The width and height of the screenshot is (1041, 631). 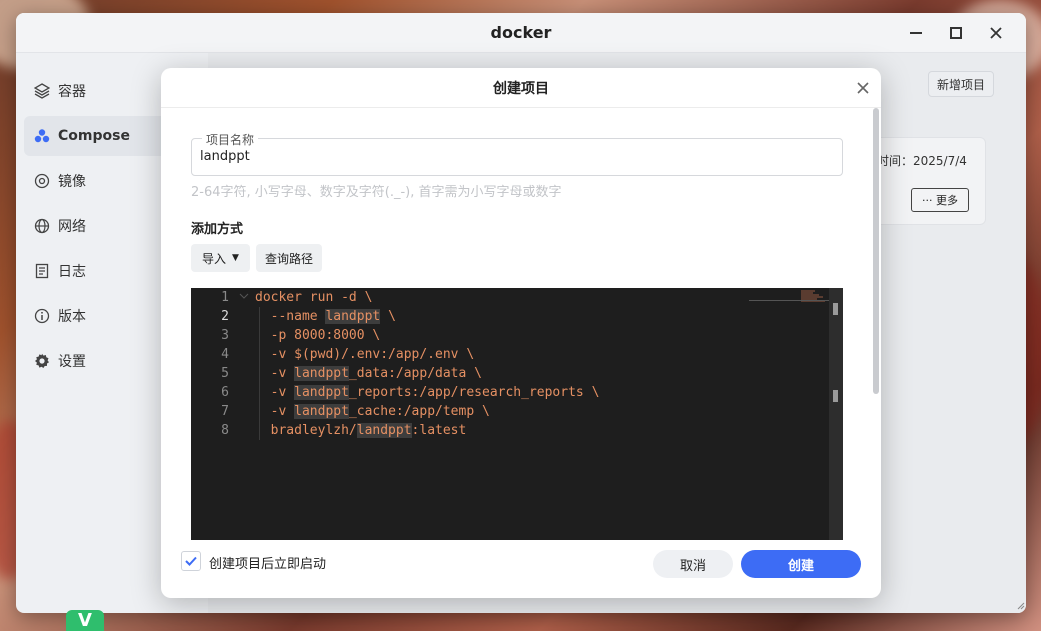 I want to click on import-label: 导入, so click(x=214, y=258).